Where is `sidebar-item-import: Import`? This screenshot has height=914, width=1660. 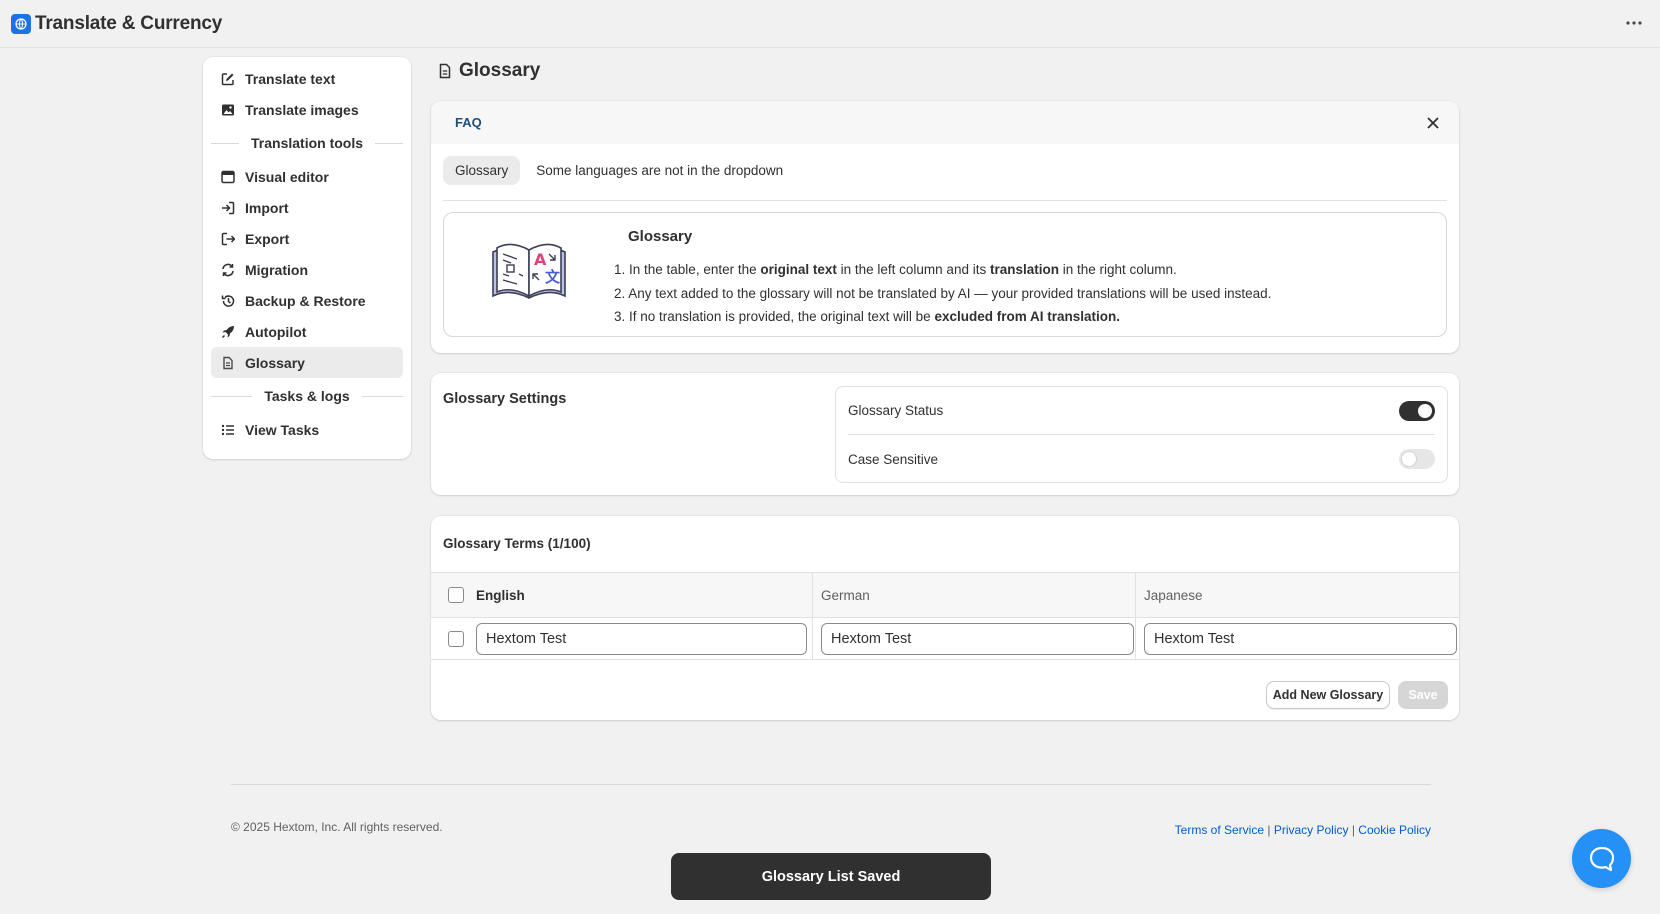
sidebar-item-import: Import is located at coordinates (307, 207).